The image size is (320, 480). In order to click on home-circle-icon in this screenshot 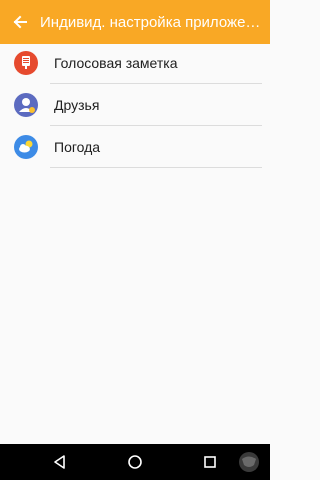, I will do `click(135, 462)`.